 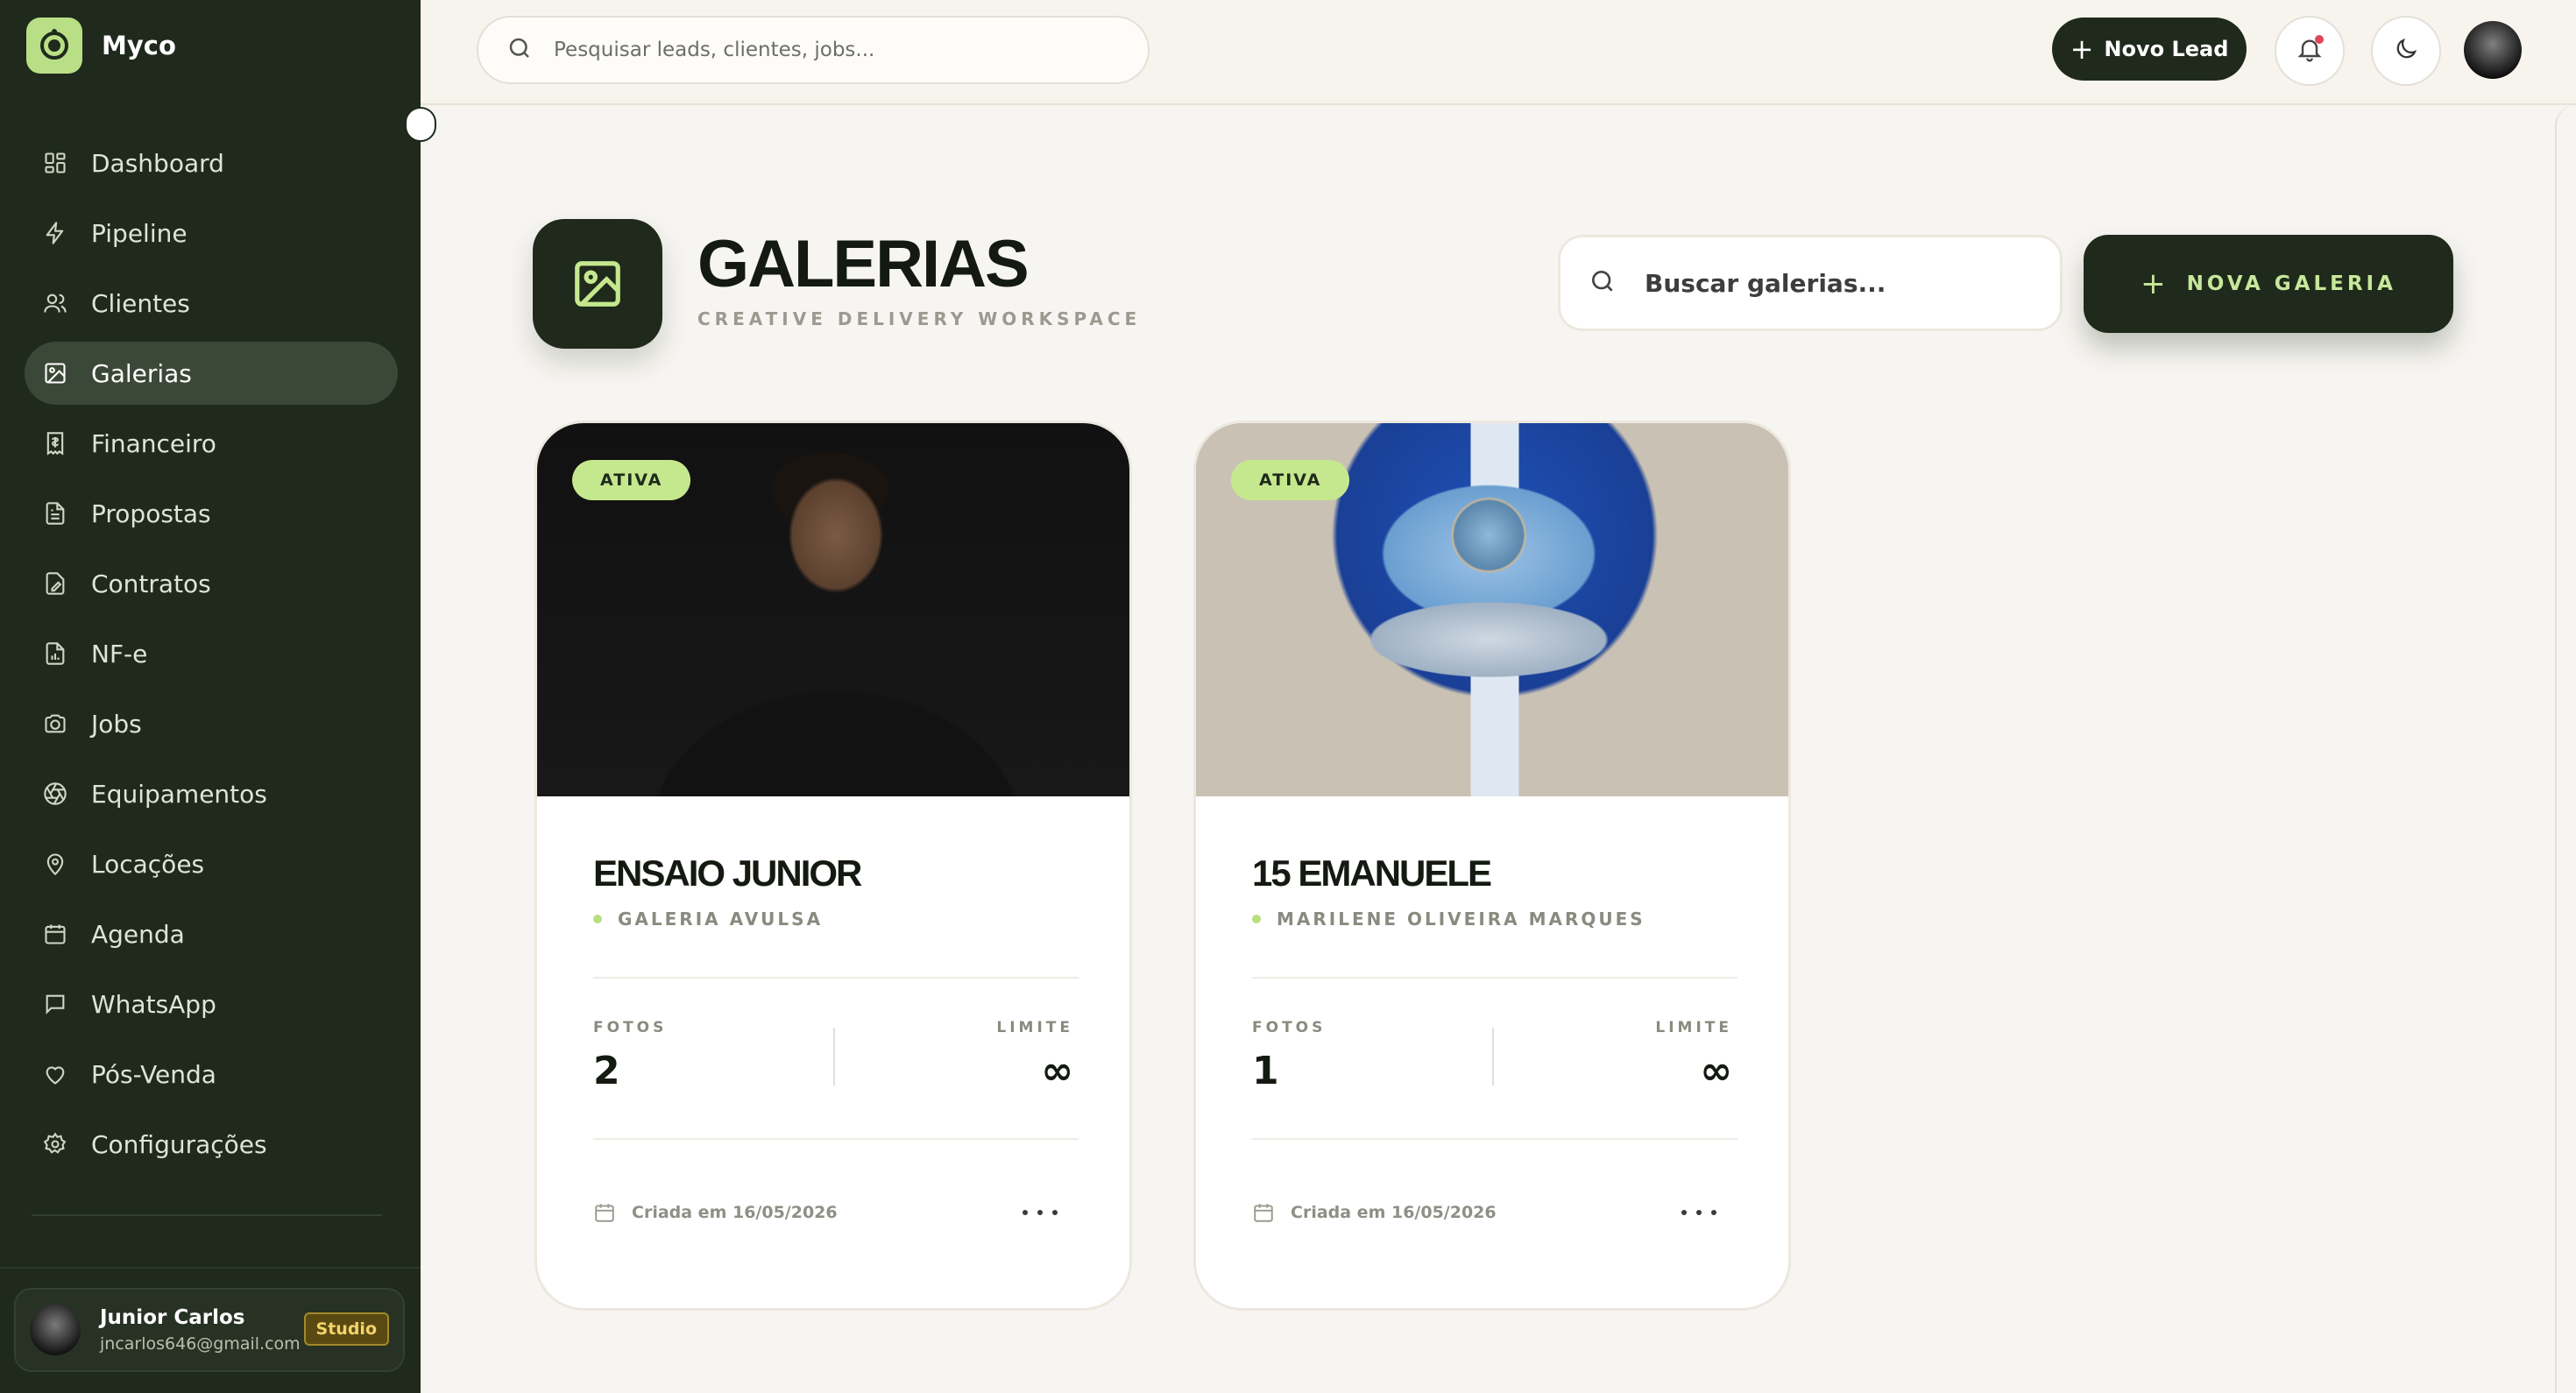 I want to click on dashboard-icon, so click(x=55, y=163).